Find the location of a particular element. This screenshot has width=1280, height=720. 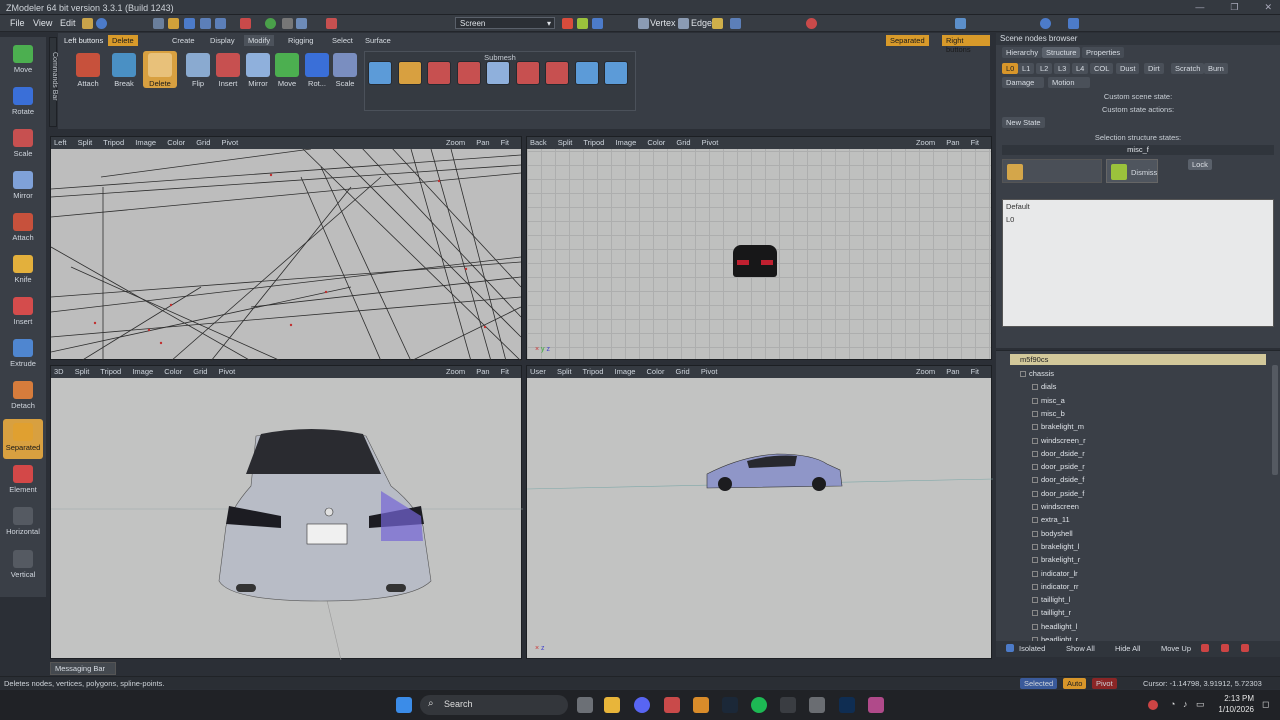

tool-element-button: Element is located at coordinates (23, 481).